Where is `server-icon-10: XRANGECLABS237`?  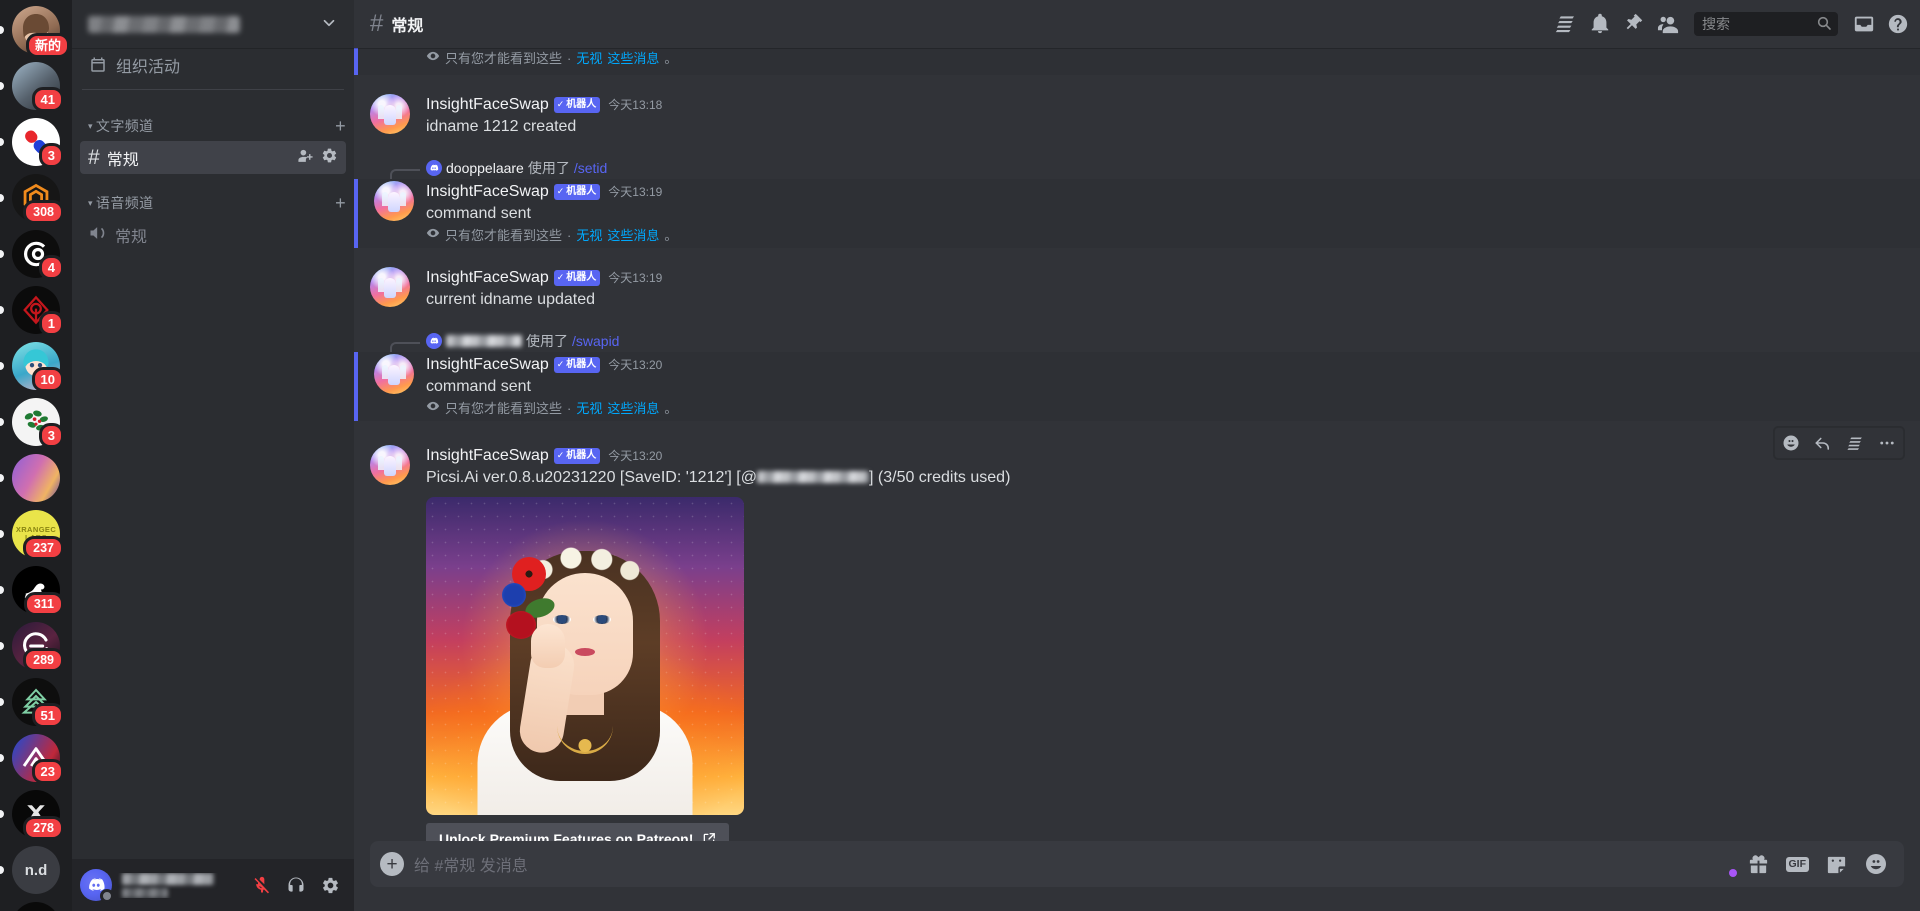 server-icon-10: XRANGECLABS237 is located at coordinates (36, 535).